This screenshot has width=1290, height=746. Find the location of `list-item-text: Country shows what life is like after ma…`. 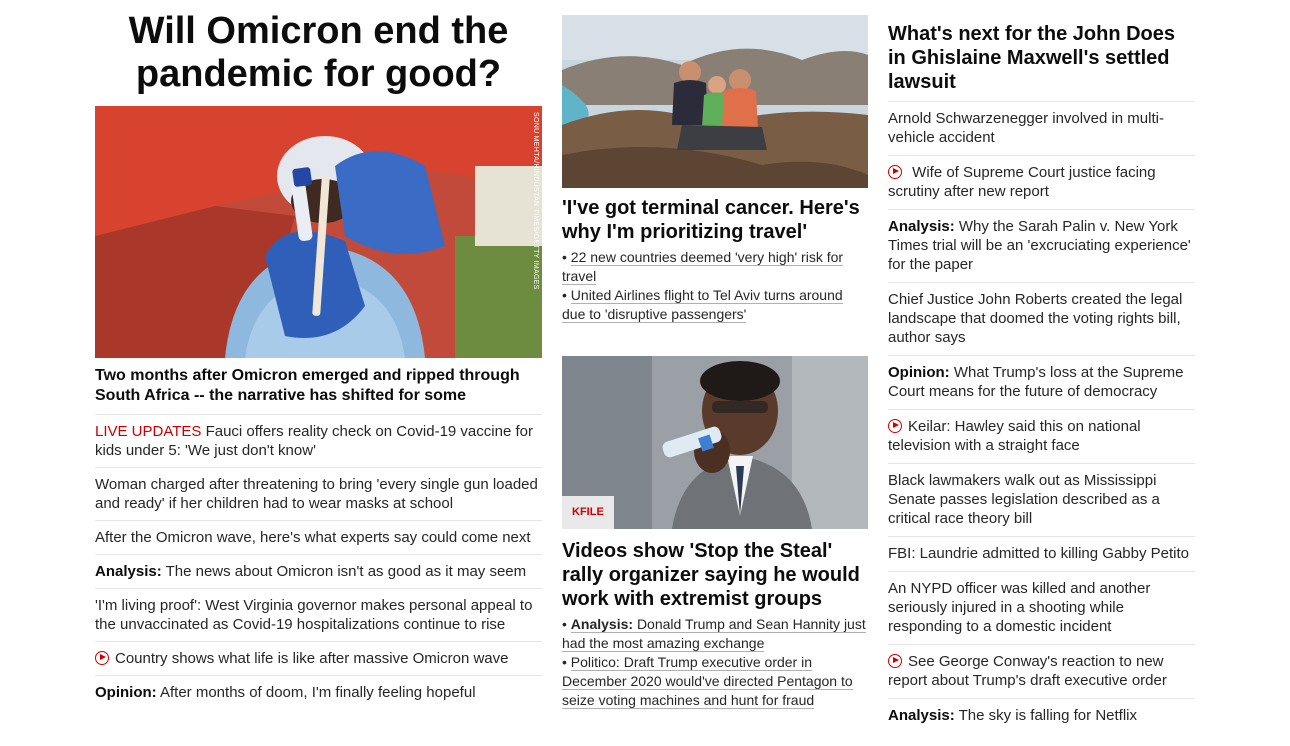

list-item-text: Country shows what life is like after ma… is located at coordinates (312, 658).